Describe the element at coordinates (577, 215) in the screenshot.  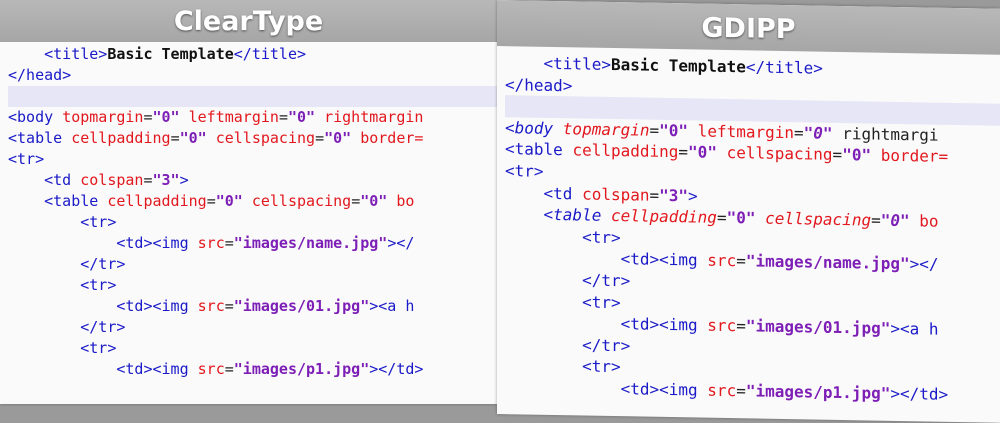
I see `code-token: <table` at that location.